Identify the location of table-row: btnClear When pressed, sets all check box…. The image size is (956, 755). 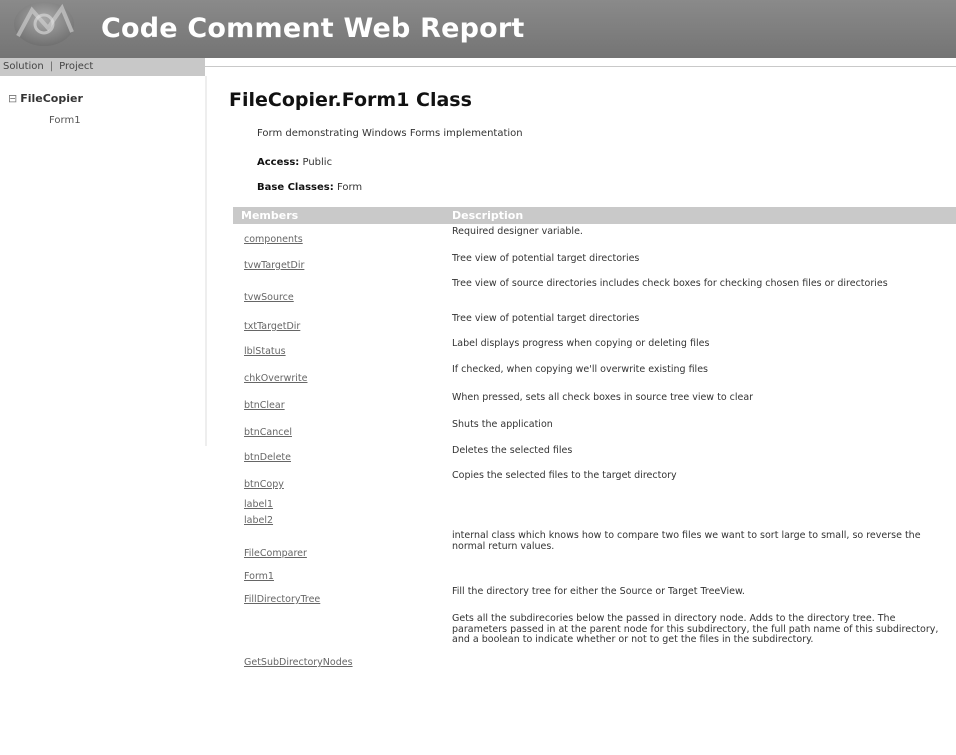
(594, 403).